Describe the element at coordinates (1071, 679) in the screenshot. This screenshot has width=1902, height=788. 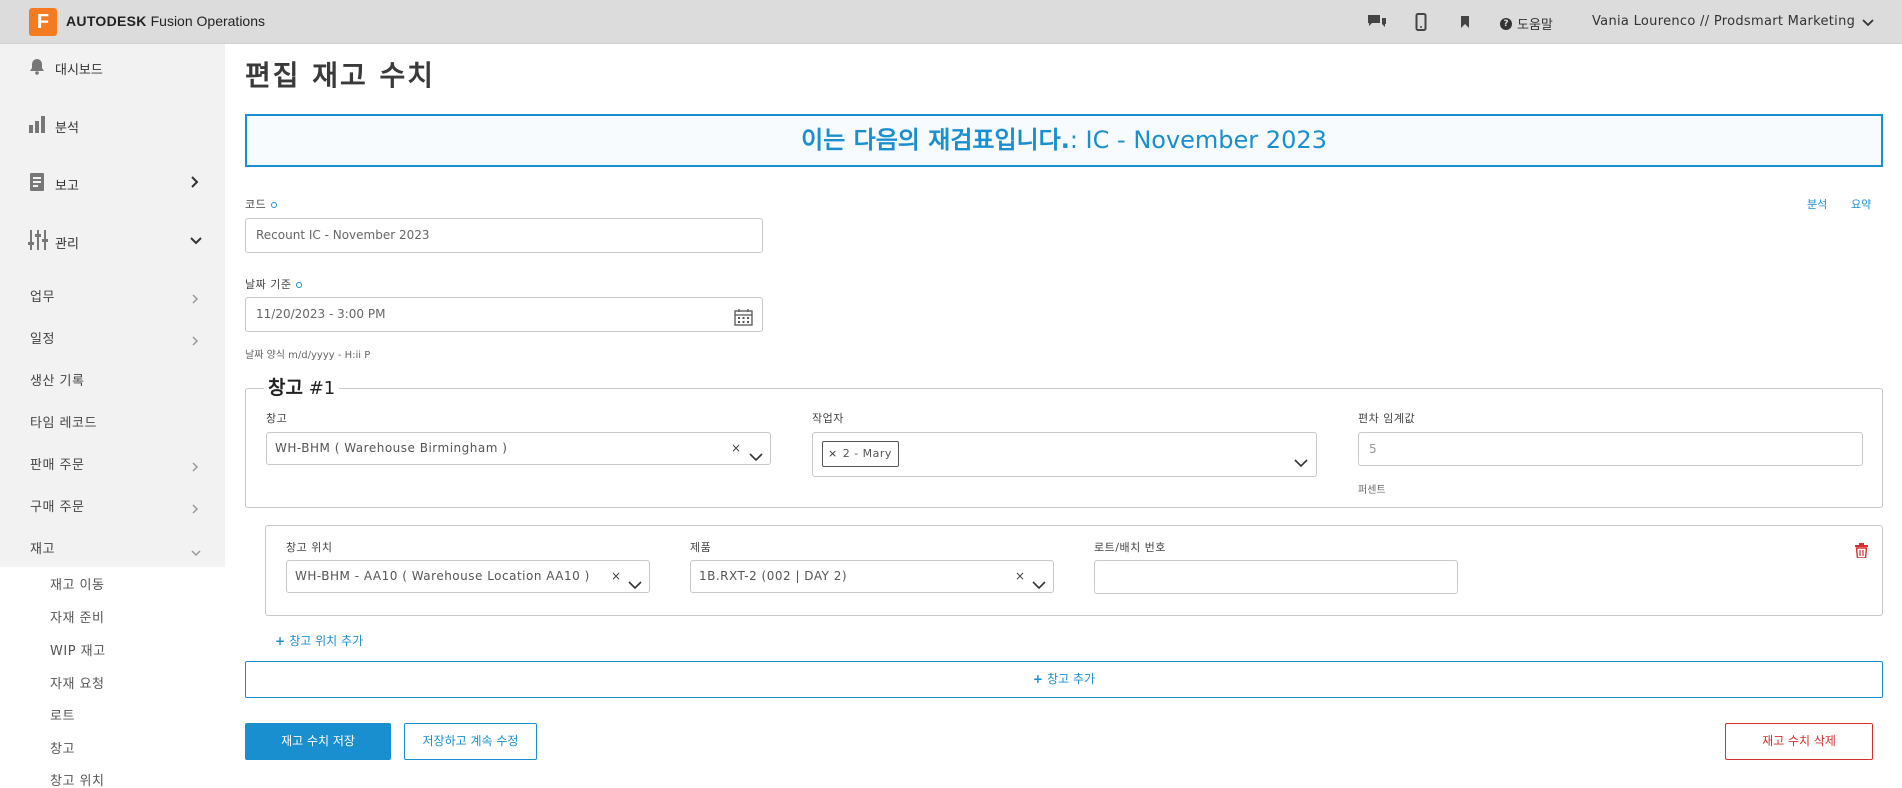
I see `add-warehouse-label: 창고 추가` at that location.